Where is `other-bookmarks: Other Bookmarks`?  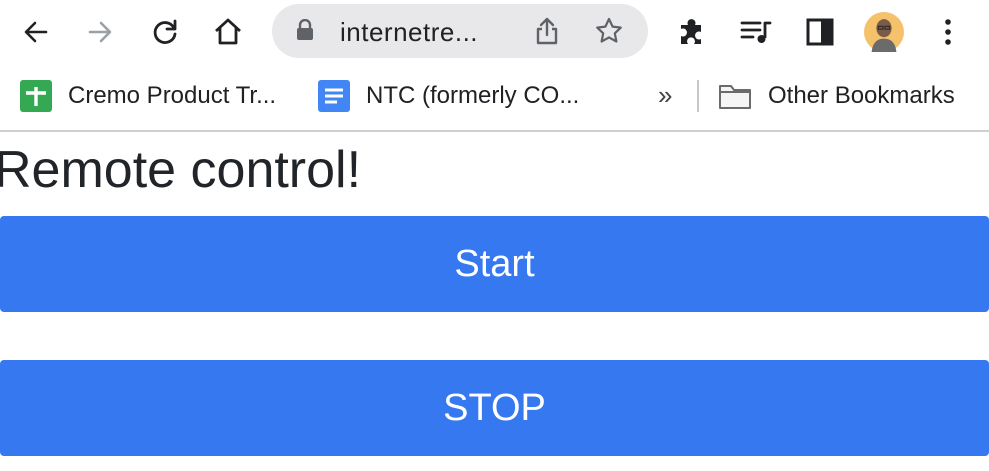 other-bookmarks: Other Bookmarks is located at coordinates (836, 96).